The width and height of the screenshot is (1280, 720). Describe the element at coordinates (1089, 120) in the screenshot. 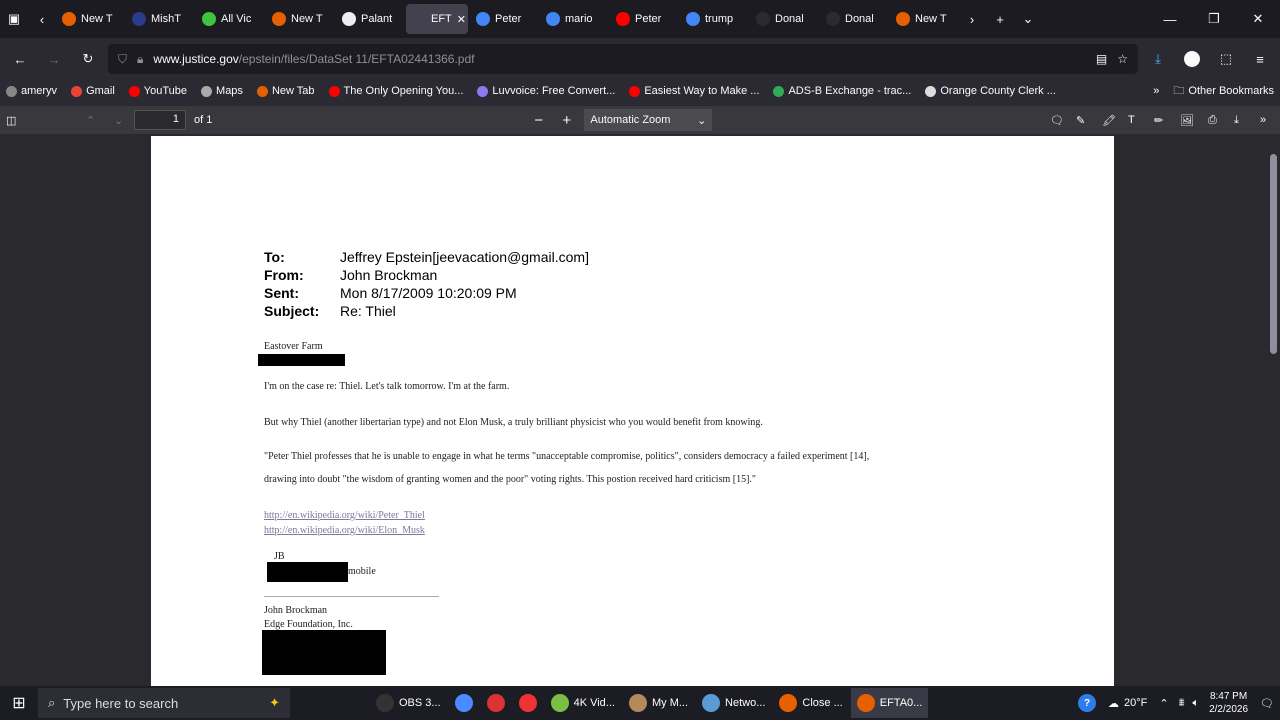

I see `signature-icon: ✎` at that location.